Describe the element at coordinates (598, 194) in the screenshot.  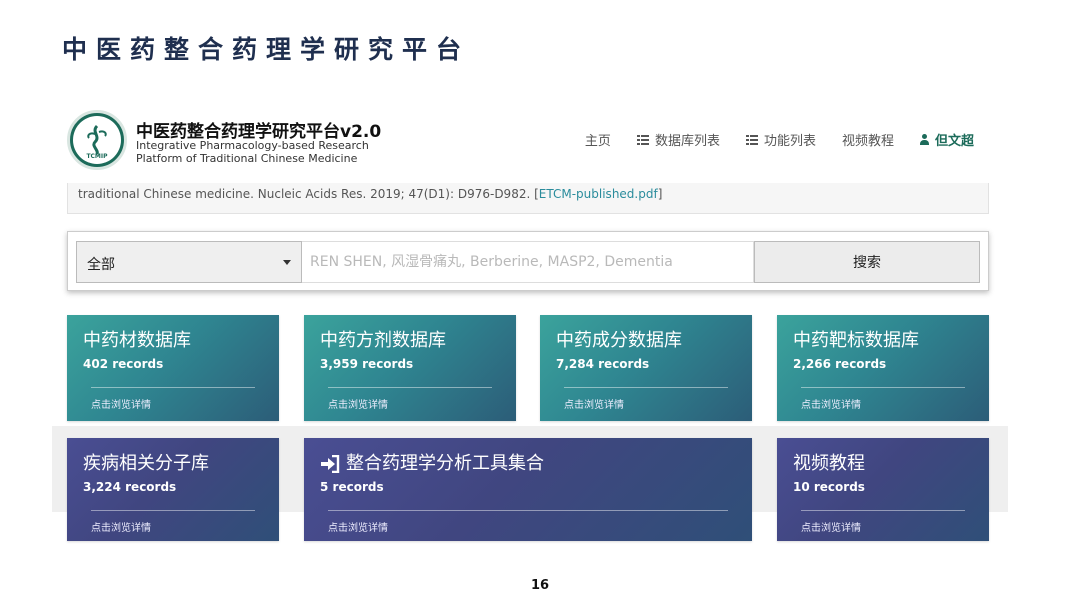
I see `pdf-link: ETCM-published.pdf` at that location.